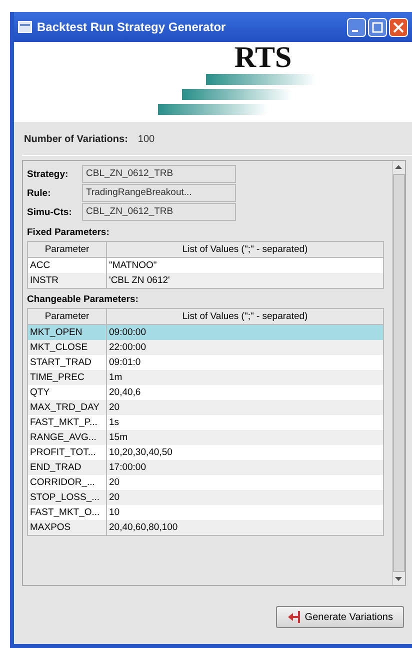 The image size is (412, 648). What do you see at coordinates (127, 333) in the screenshot?
I see `table-cell-text: 09:00:00` at bounding box center [127, 333].